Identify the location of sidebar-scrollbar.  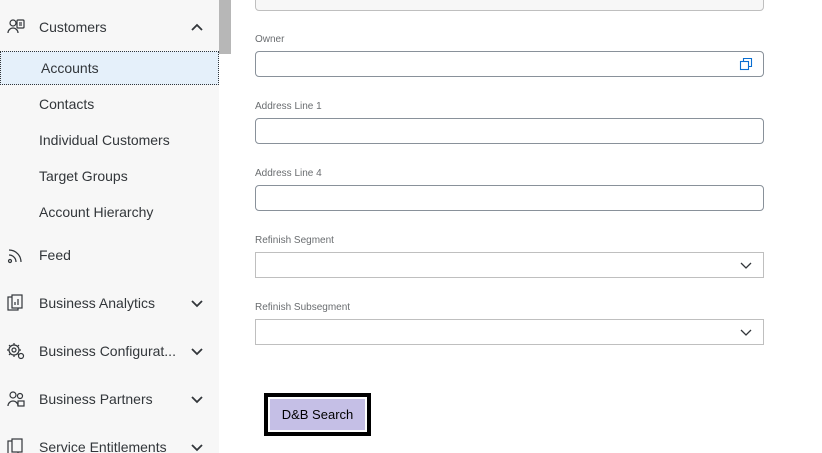
(225, 27).